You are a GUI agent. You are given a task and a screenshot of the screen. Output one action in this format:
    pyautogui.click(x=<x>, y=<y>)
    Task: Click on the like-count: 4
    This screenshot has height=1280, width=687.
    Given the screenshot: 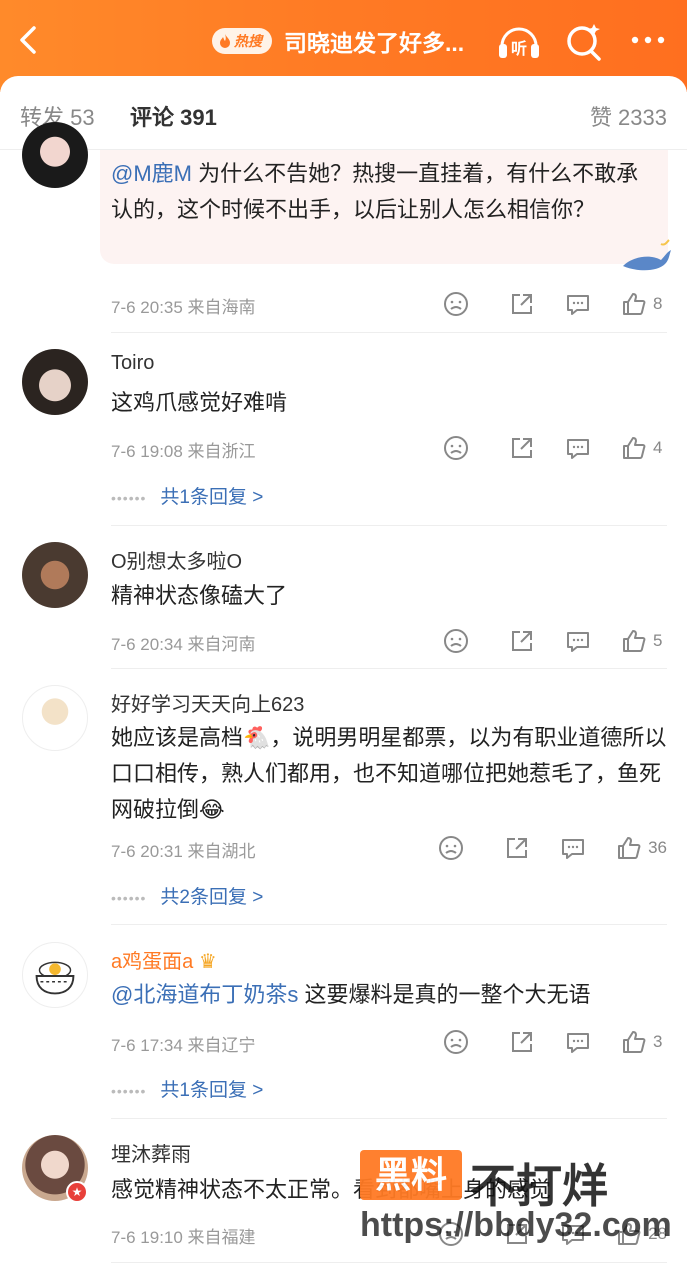 What is the action you would take?
    pyautogui.click(x=658, y=447)
    